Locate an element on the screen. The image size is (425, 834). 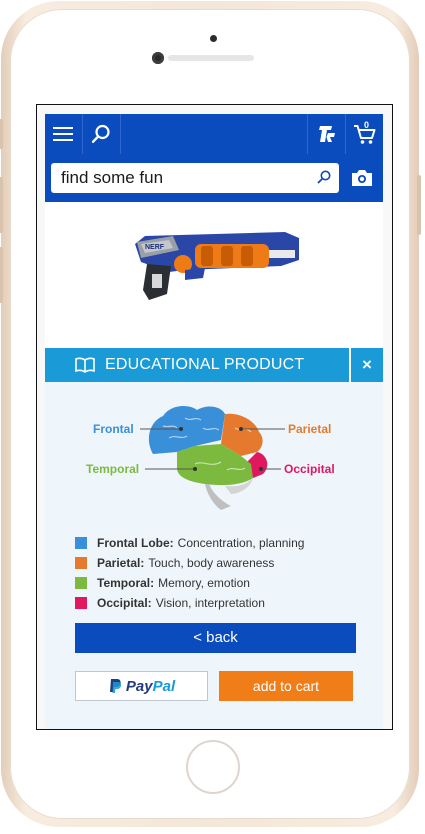
paypal-label-a: Pay is located at coordinates (139, 686).